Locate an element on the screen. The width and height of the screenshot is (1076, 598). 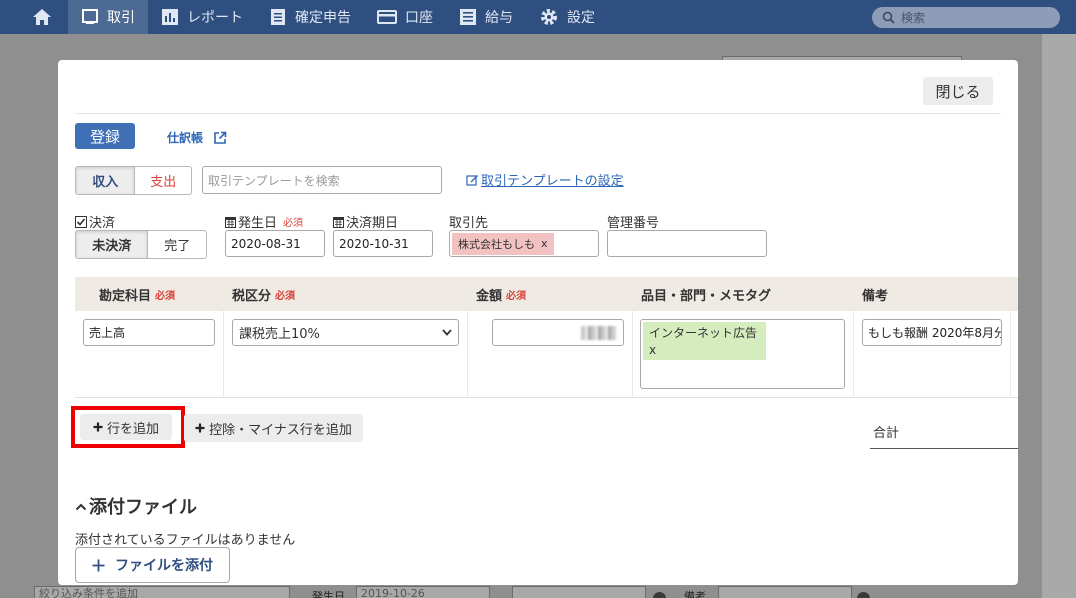
list-icon is located at coordinates (468, 17).